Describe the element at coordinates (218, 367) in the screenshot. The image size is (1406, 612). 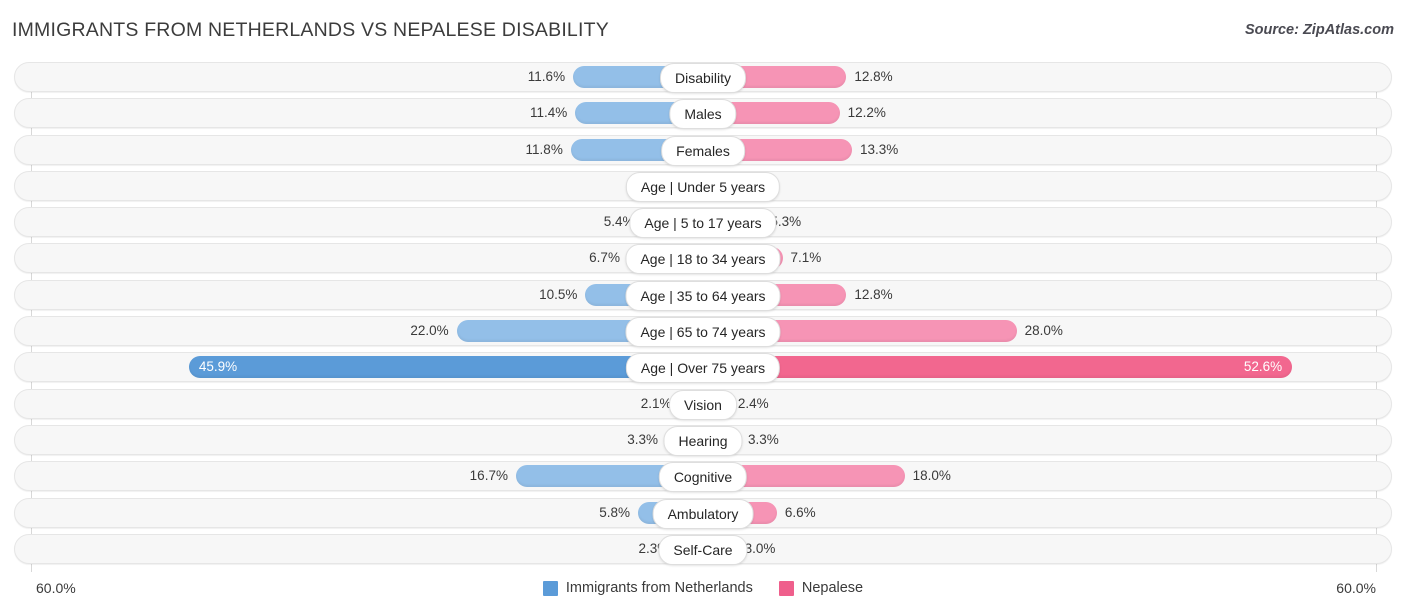
I see `bar-left-value: 45.9%` at that location.